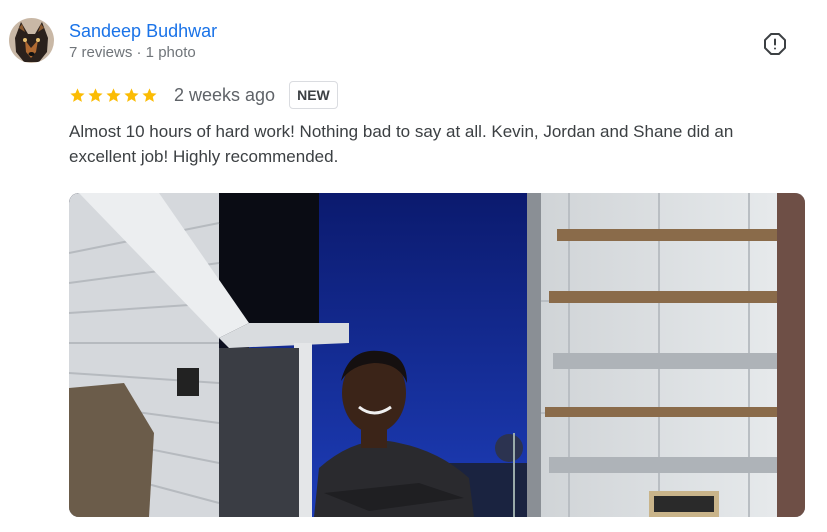  Describe the element at coordinates (313, 95) in the screenshot. I see `new-badge: NEW` at that location.